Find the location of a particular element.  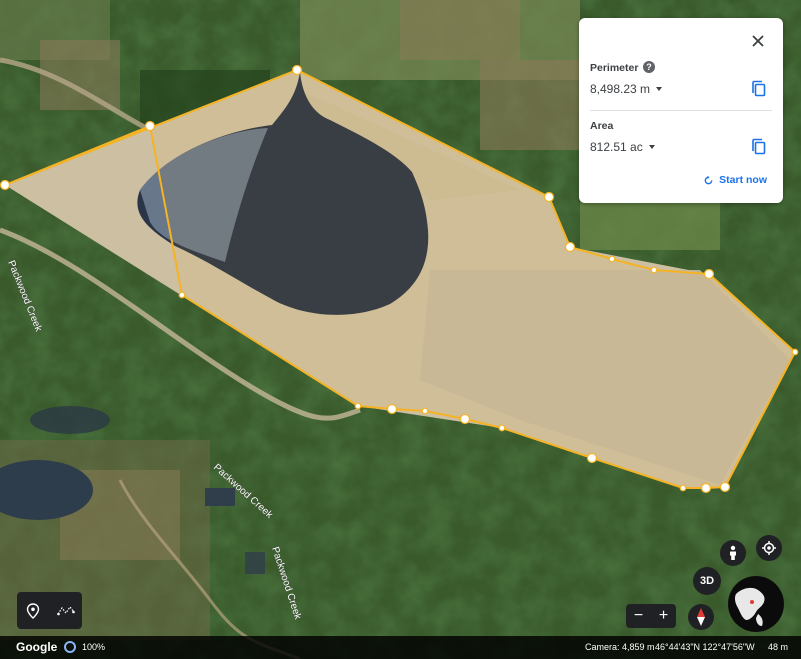

globe-icon is located at coordinates (756, 604).